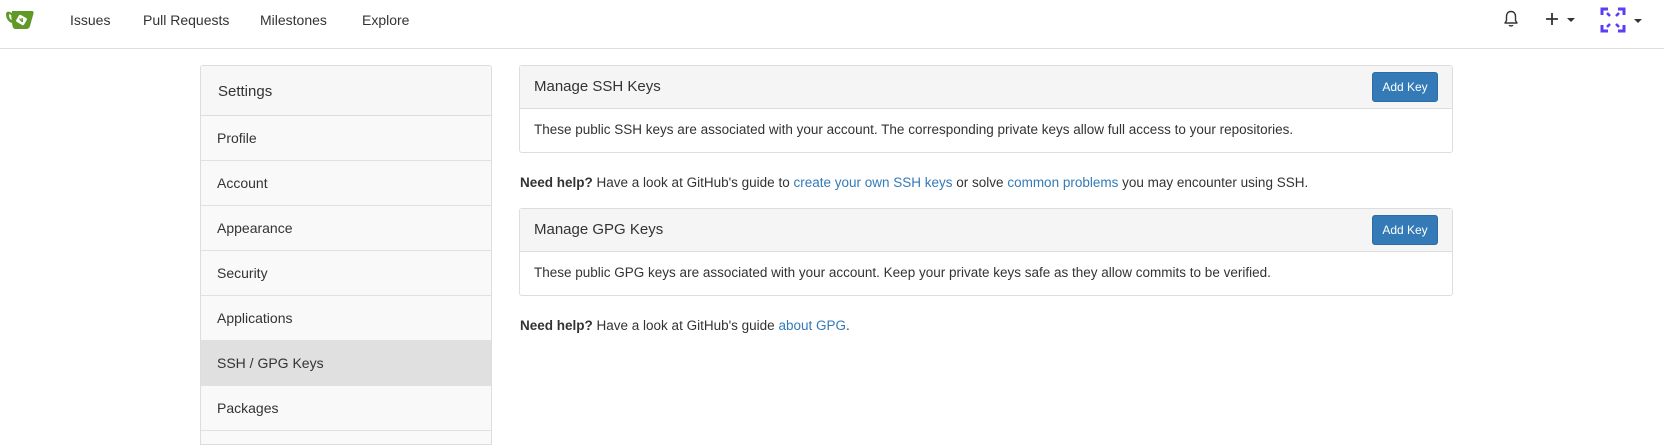 Image resolution: width=1664 pixels, height=445 pixels. What do you see at coordinates (980, 182) in the screenshot?
I see `ssh-help-text-2: or solve` at bounding box center [980, 182].